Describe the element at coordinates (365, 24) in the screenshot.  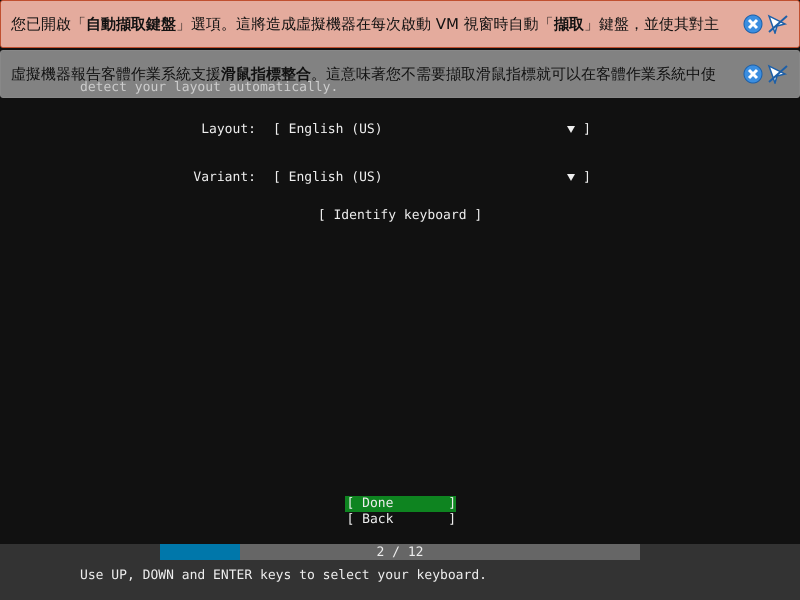
I see `notification-text: 您已開啟「自動擷取鍵盤」選項。這將造成虛擬機器在每次啟動 VM 視窗時自動「擷取」鍵盤，並使其對主` at that location.